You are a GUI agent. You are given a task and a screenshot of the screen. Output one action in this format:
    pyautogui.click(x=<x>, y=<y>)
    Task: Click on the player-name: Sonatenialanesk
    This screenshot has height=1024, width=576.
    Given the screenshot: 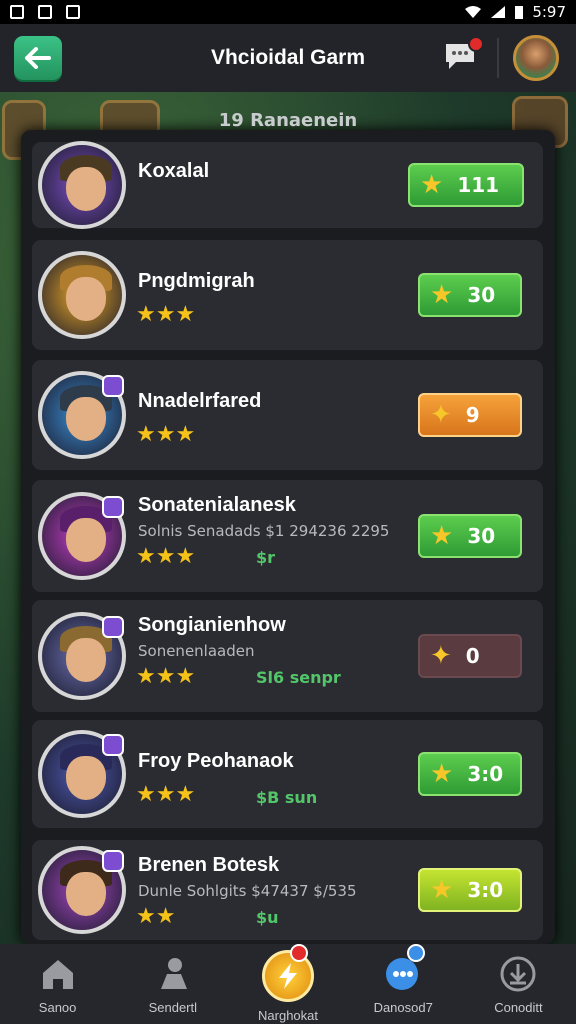 What is the action you would take?
    pyautogui.click(x=217, y=505)
    